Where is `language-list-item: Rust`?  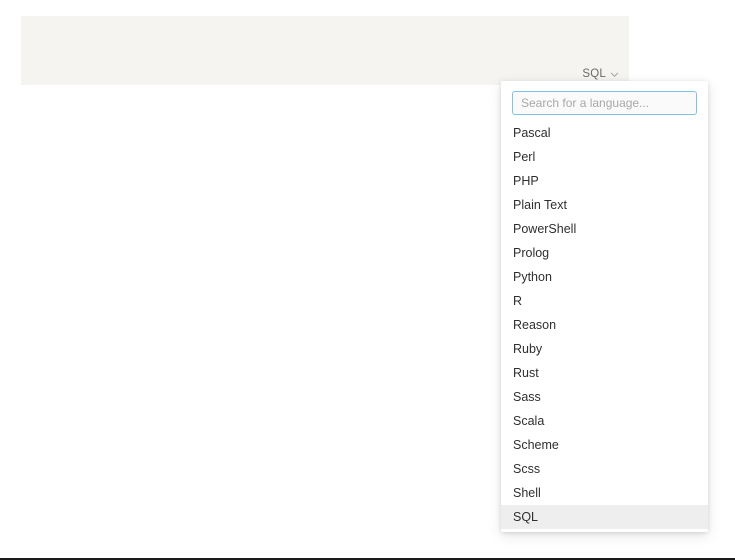
language-list-item: Rust is located at coordinates (604, 373).